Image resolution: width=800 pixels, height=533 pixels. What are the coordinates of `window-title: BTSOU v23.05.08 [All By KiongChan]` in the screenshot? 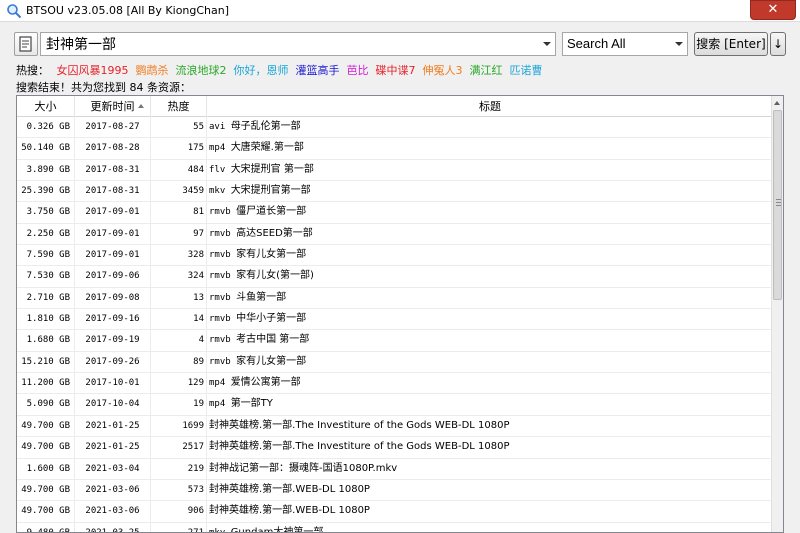 It's located at (128, 10).